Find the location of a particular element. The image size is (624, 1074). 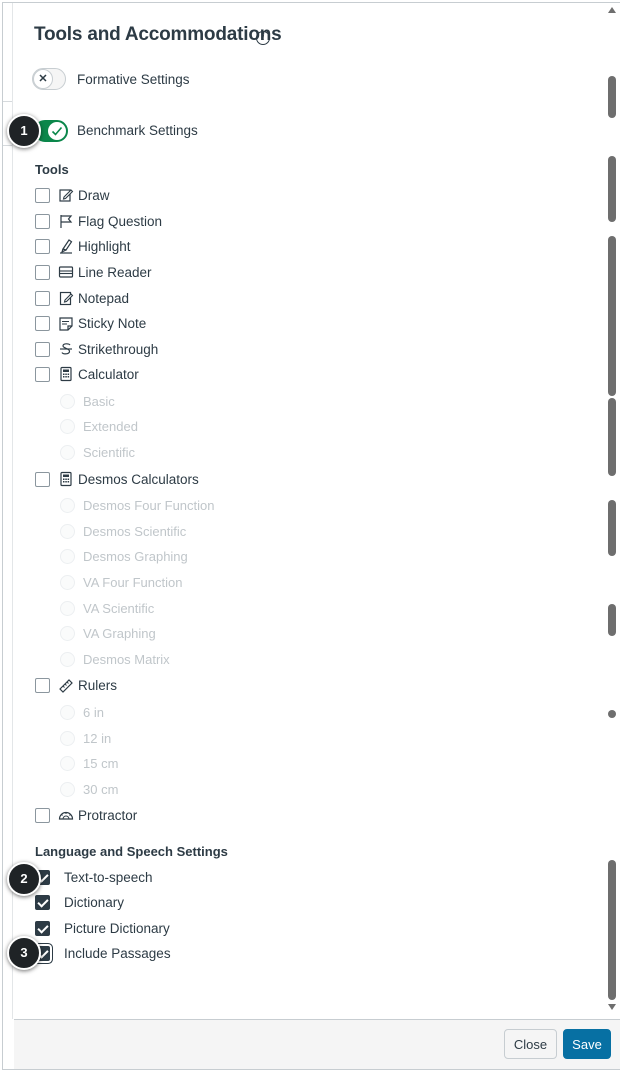

tool-strikethrough: Strikethrough is located at coordinates (96, 349).